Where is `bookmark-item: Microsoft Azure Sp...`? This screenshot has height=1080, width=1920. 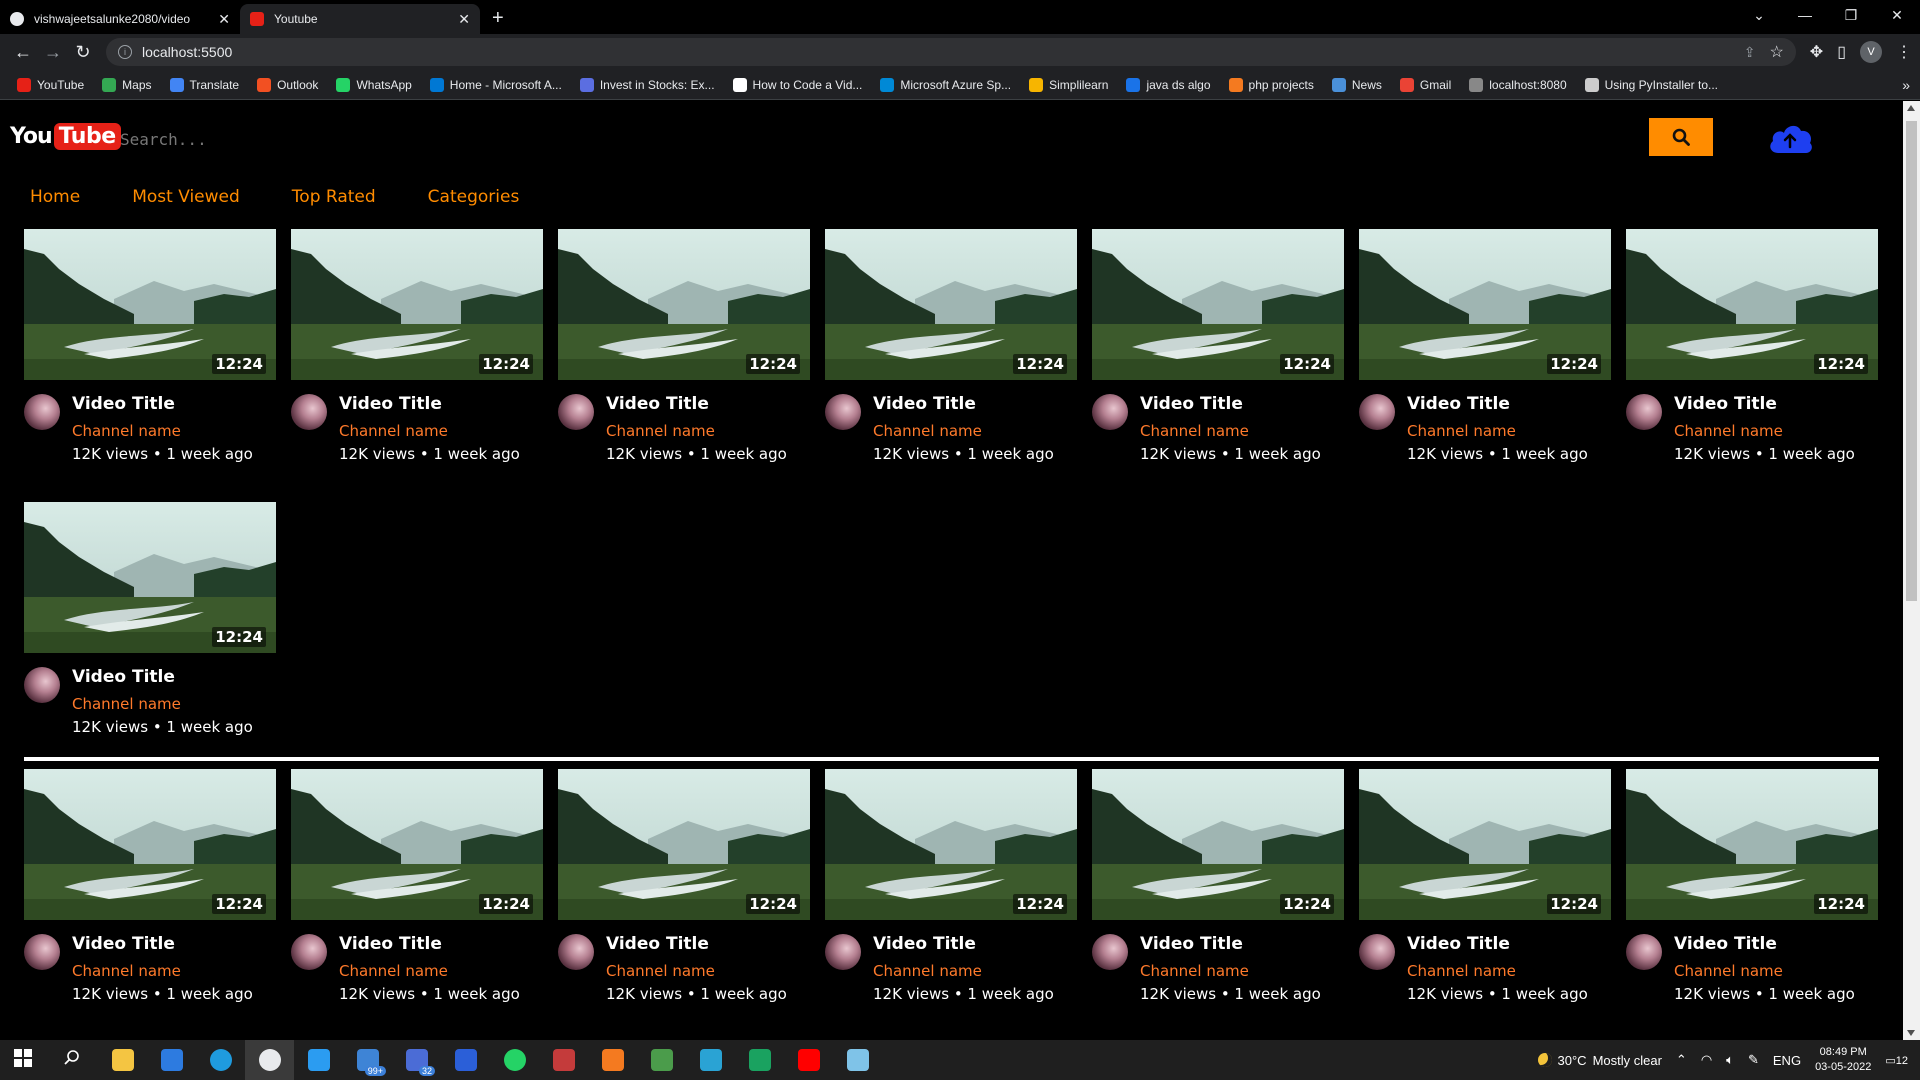
bookmark-item: Microsoft Azure Sp... is located at coordinates (945, 84).